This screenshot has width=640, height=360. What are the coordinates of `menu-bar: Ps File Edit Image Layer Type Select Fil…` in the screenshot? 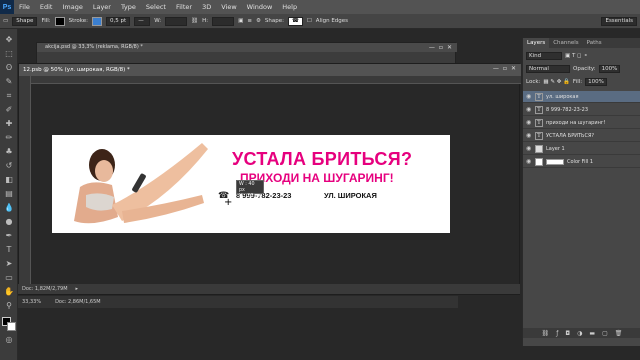 It's located at (320, 7).